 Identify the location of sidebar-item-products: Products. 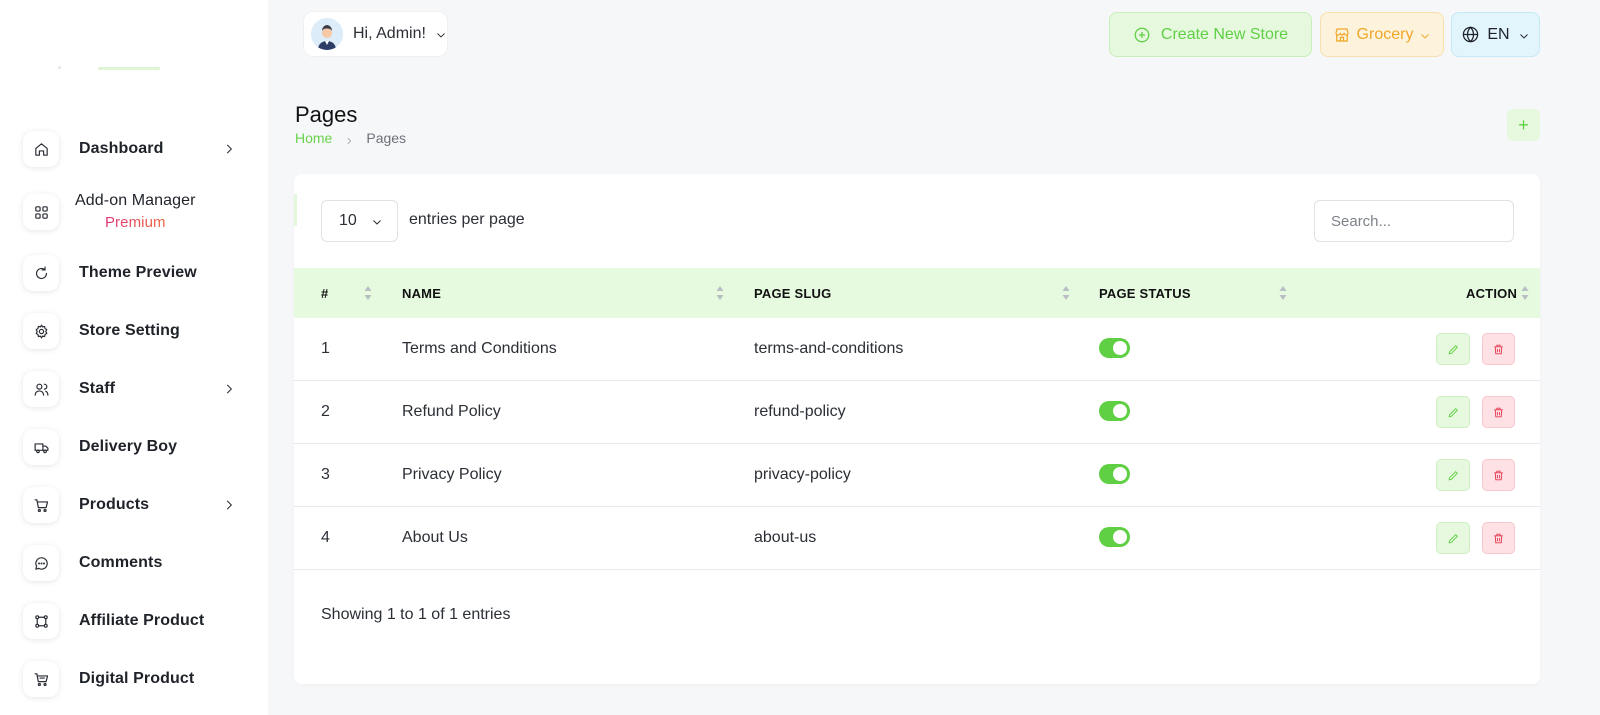
(135, 505).